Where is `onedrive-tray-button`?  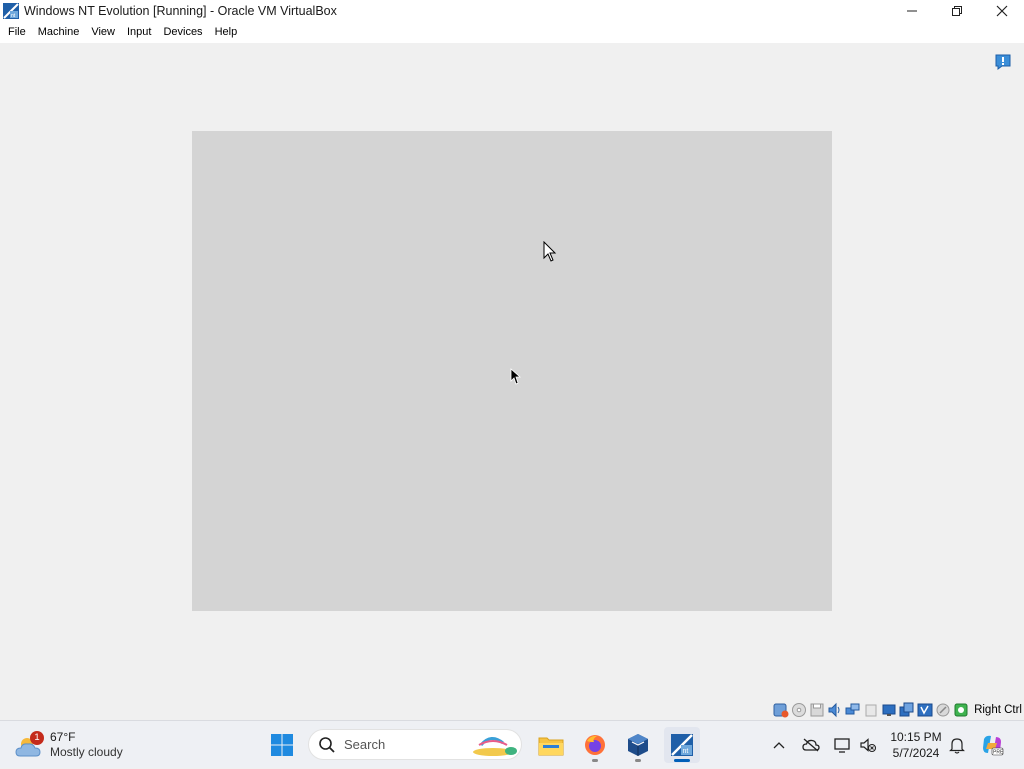 onedrive-tray-button is located at coordinates (811, 745).